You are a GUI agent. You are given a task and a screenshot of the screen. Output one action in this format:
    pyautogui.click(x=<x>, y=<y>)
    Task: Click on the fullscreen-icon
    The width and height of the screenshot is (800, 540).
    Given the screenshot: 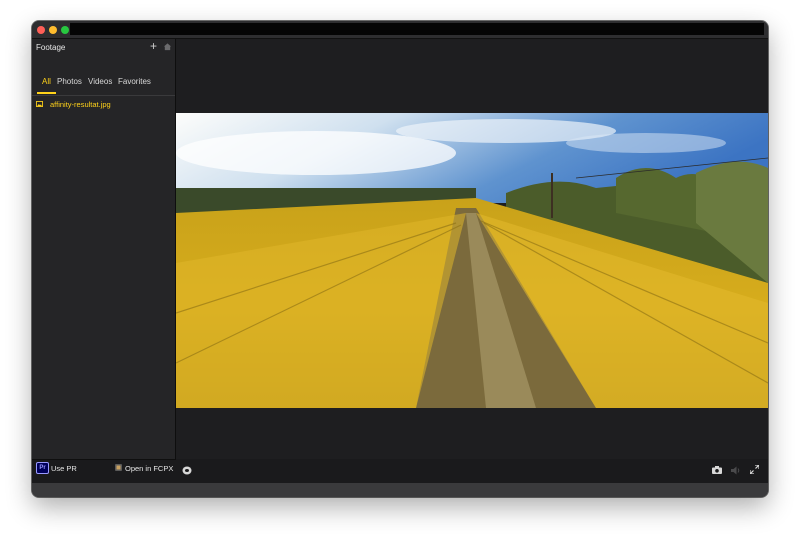 What is the action you would take?
    pyautogui.click(x=754, y=469)
    